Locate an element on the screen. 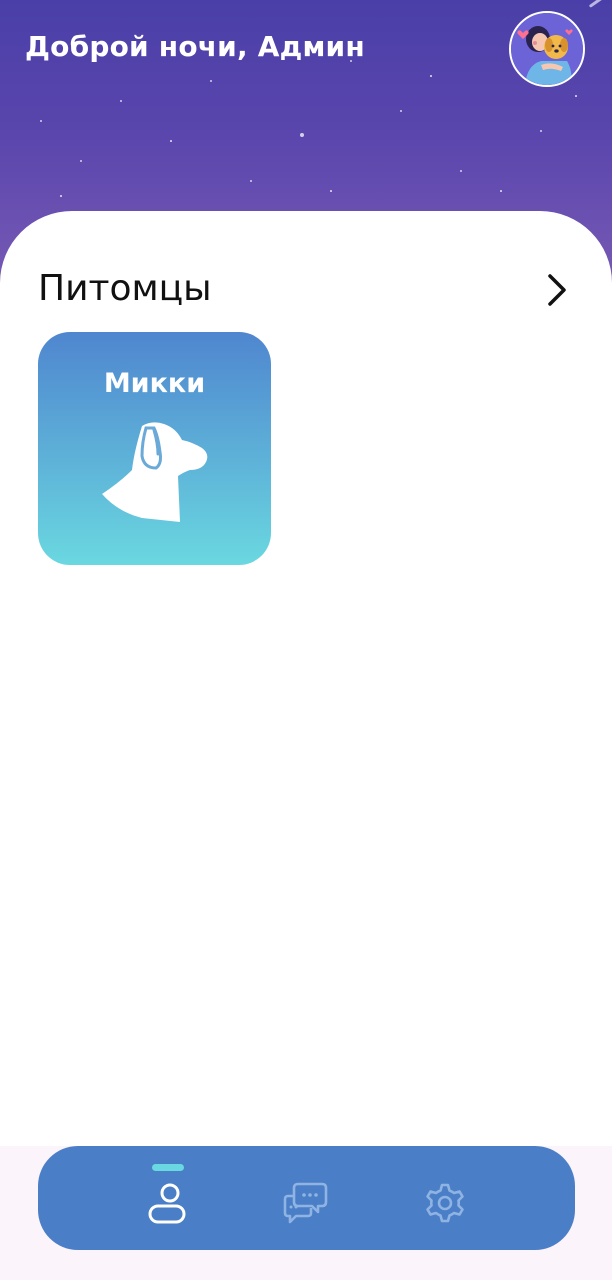 The image size is (612, 1280). nav-profile-tab is located at coordinates (168, 1198).